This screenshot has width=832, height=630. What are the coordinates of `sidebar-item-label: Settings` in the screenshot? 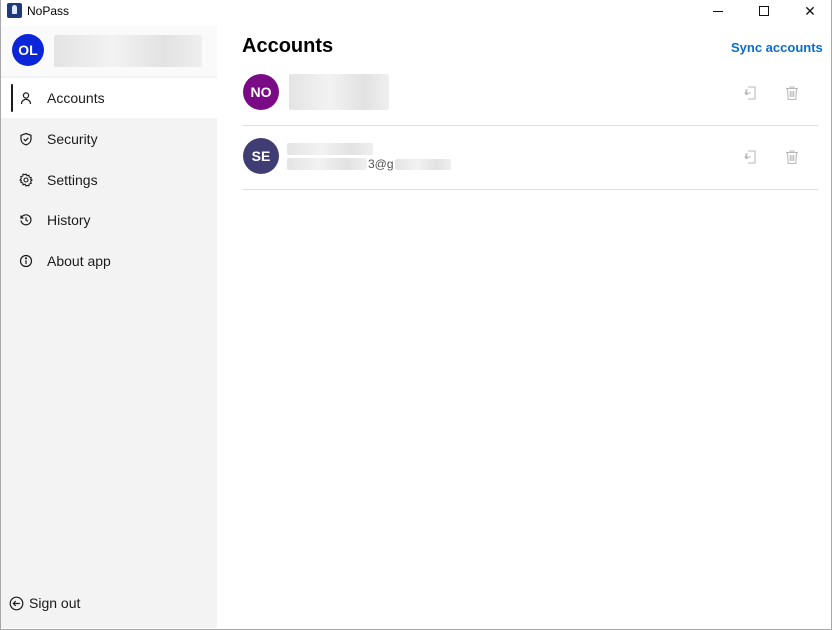 It's located at (72, 179).